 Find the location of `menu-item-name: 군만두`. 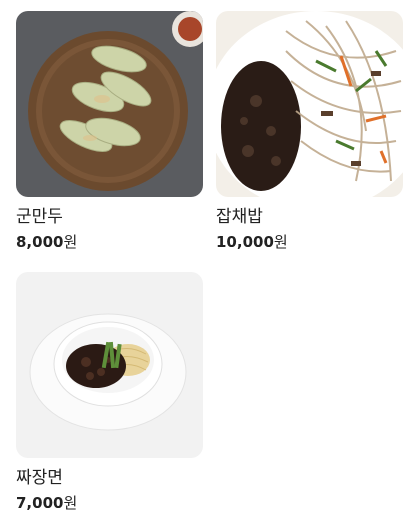

menu-item-name: 군만두 is located at coordinates (39, 217).